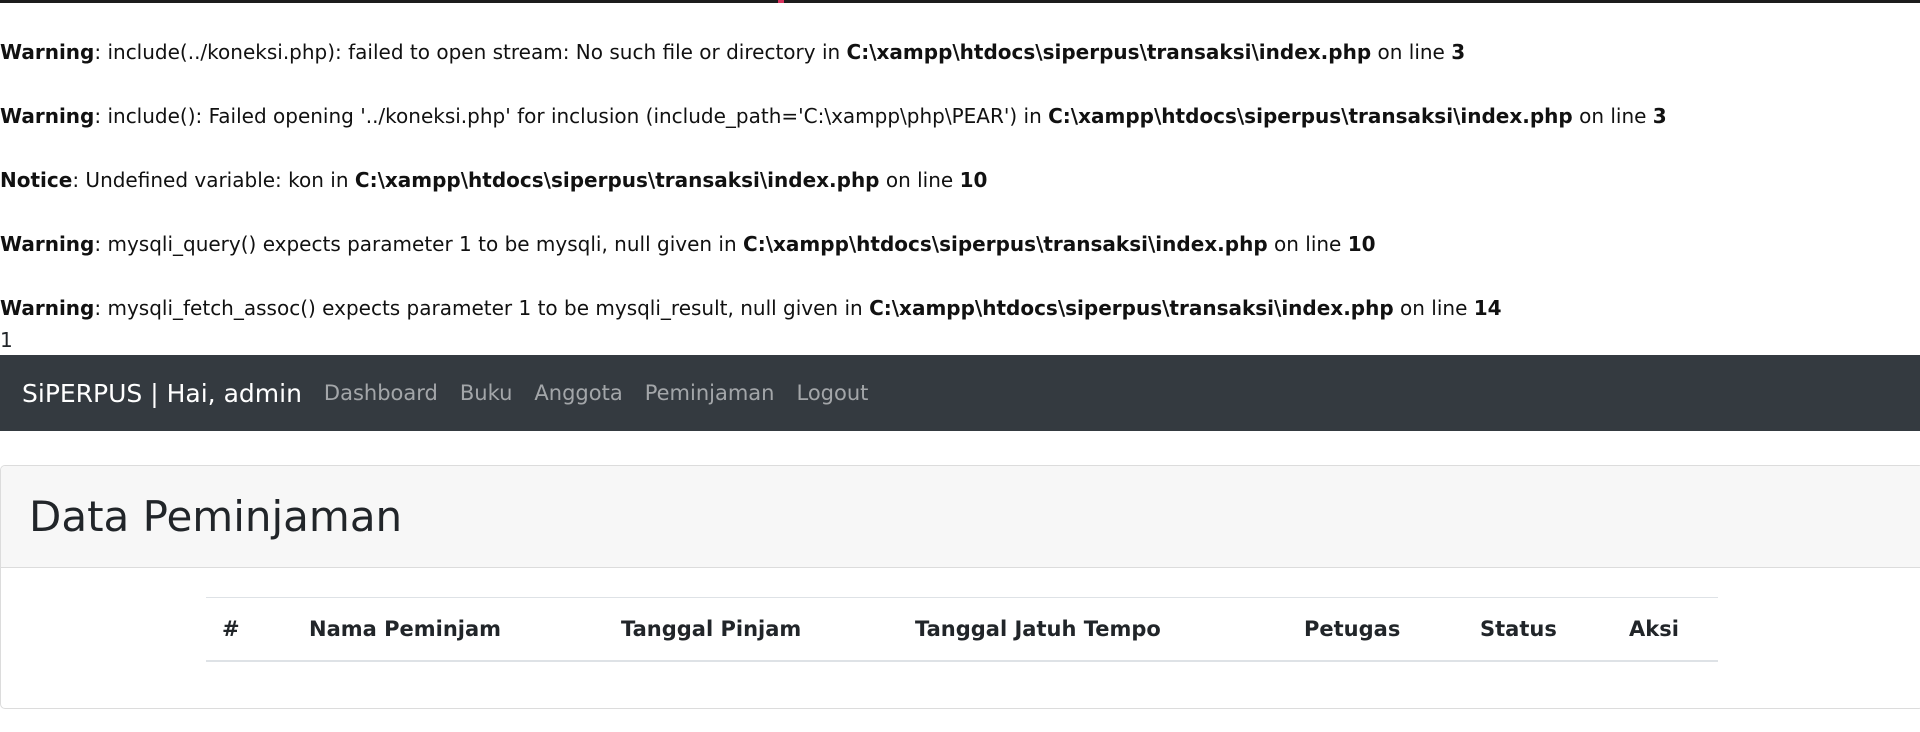 The image size is (1920, 732). What do you see at coordinates (1376, 629) in the screenshot?
I see `column-header-petugas: Petugas` at bounding box center [1376, 629].